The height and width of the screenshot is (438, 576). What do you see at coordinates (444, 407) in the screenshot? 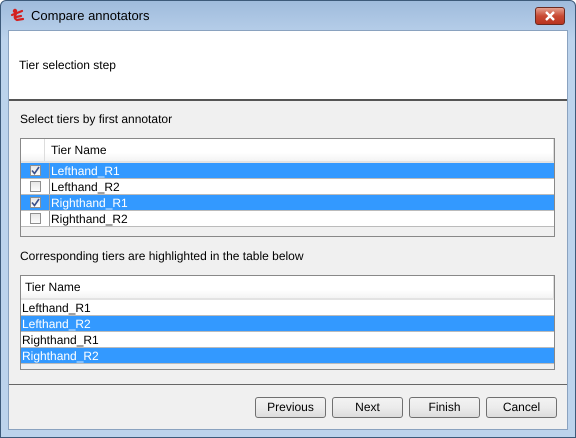
I see `wizard-button: Finish` at bounding box center [444, 407].